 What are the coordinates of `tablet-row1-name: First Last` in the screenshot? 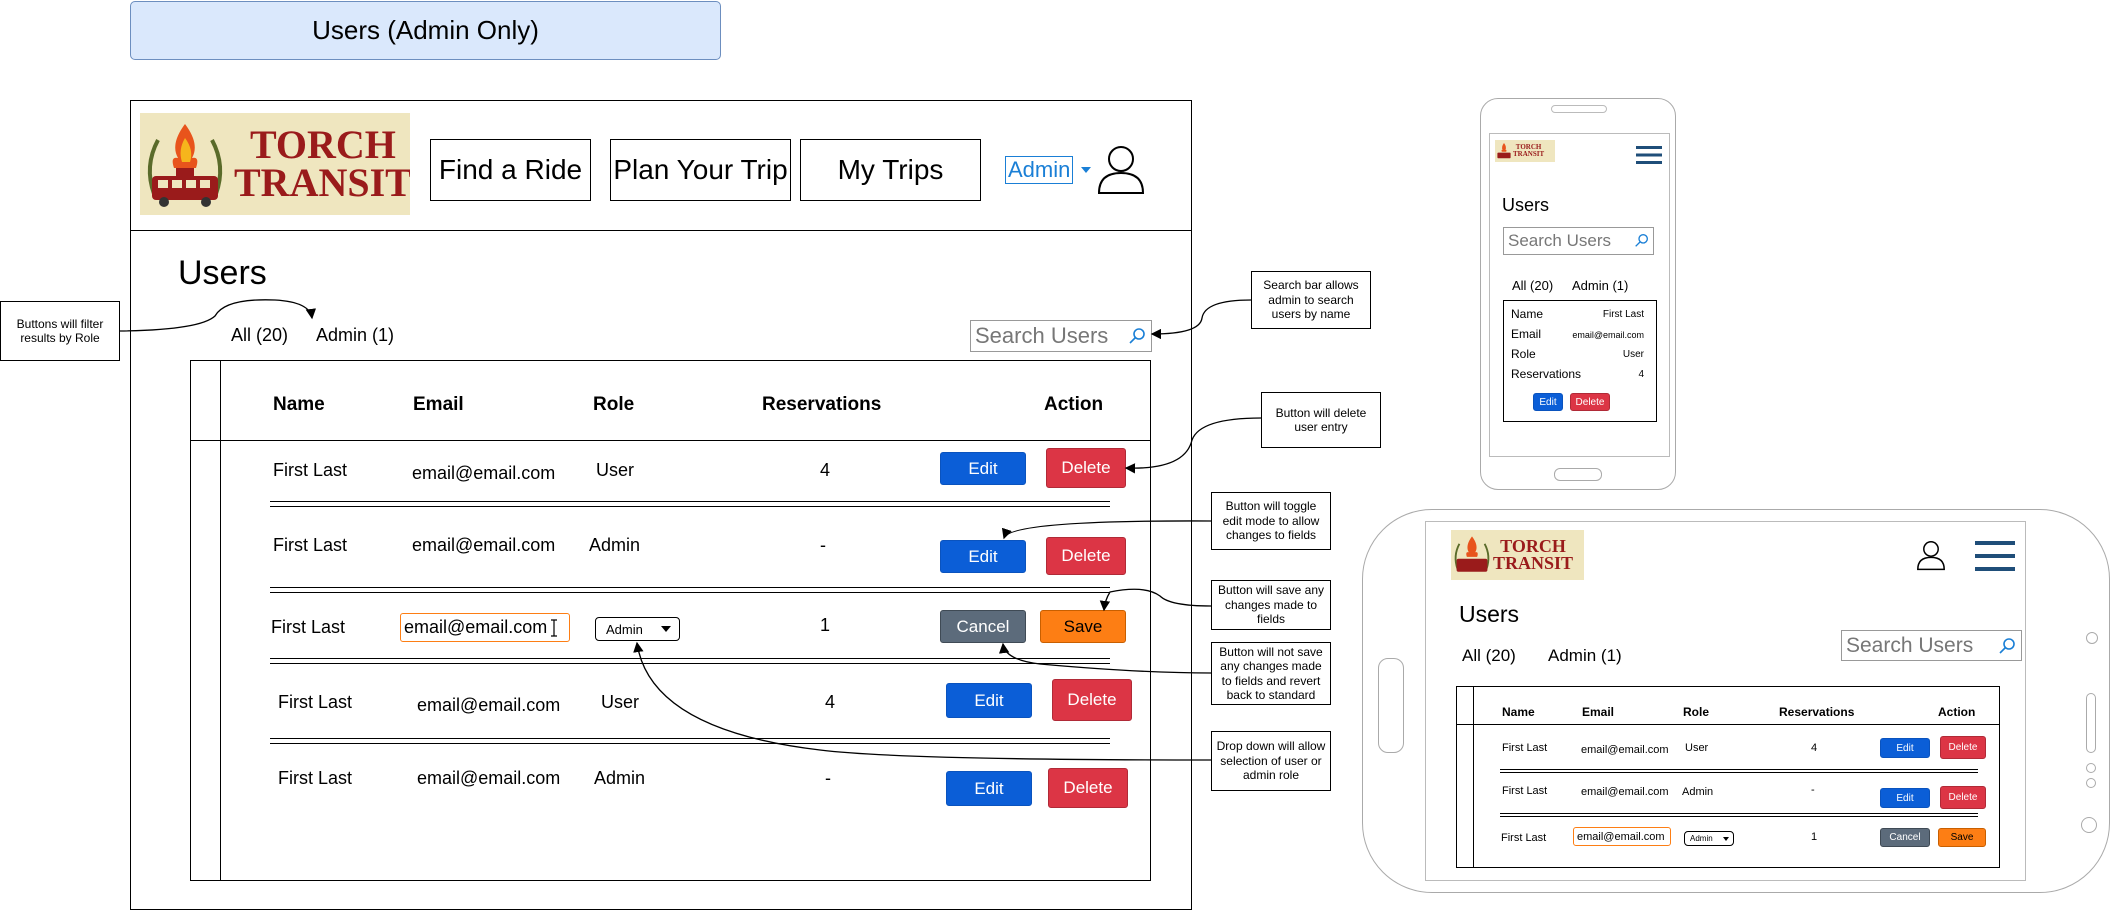 It's located at (1525, 748).